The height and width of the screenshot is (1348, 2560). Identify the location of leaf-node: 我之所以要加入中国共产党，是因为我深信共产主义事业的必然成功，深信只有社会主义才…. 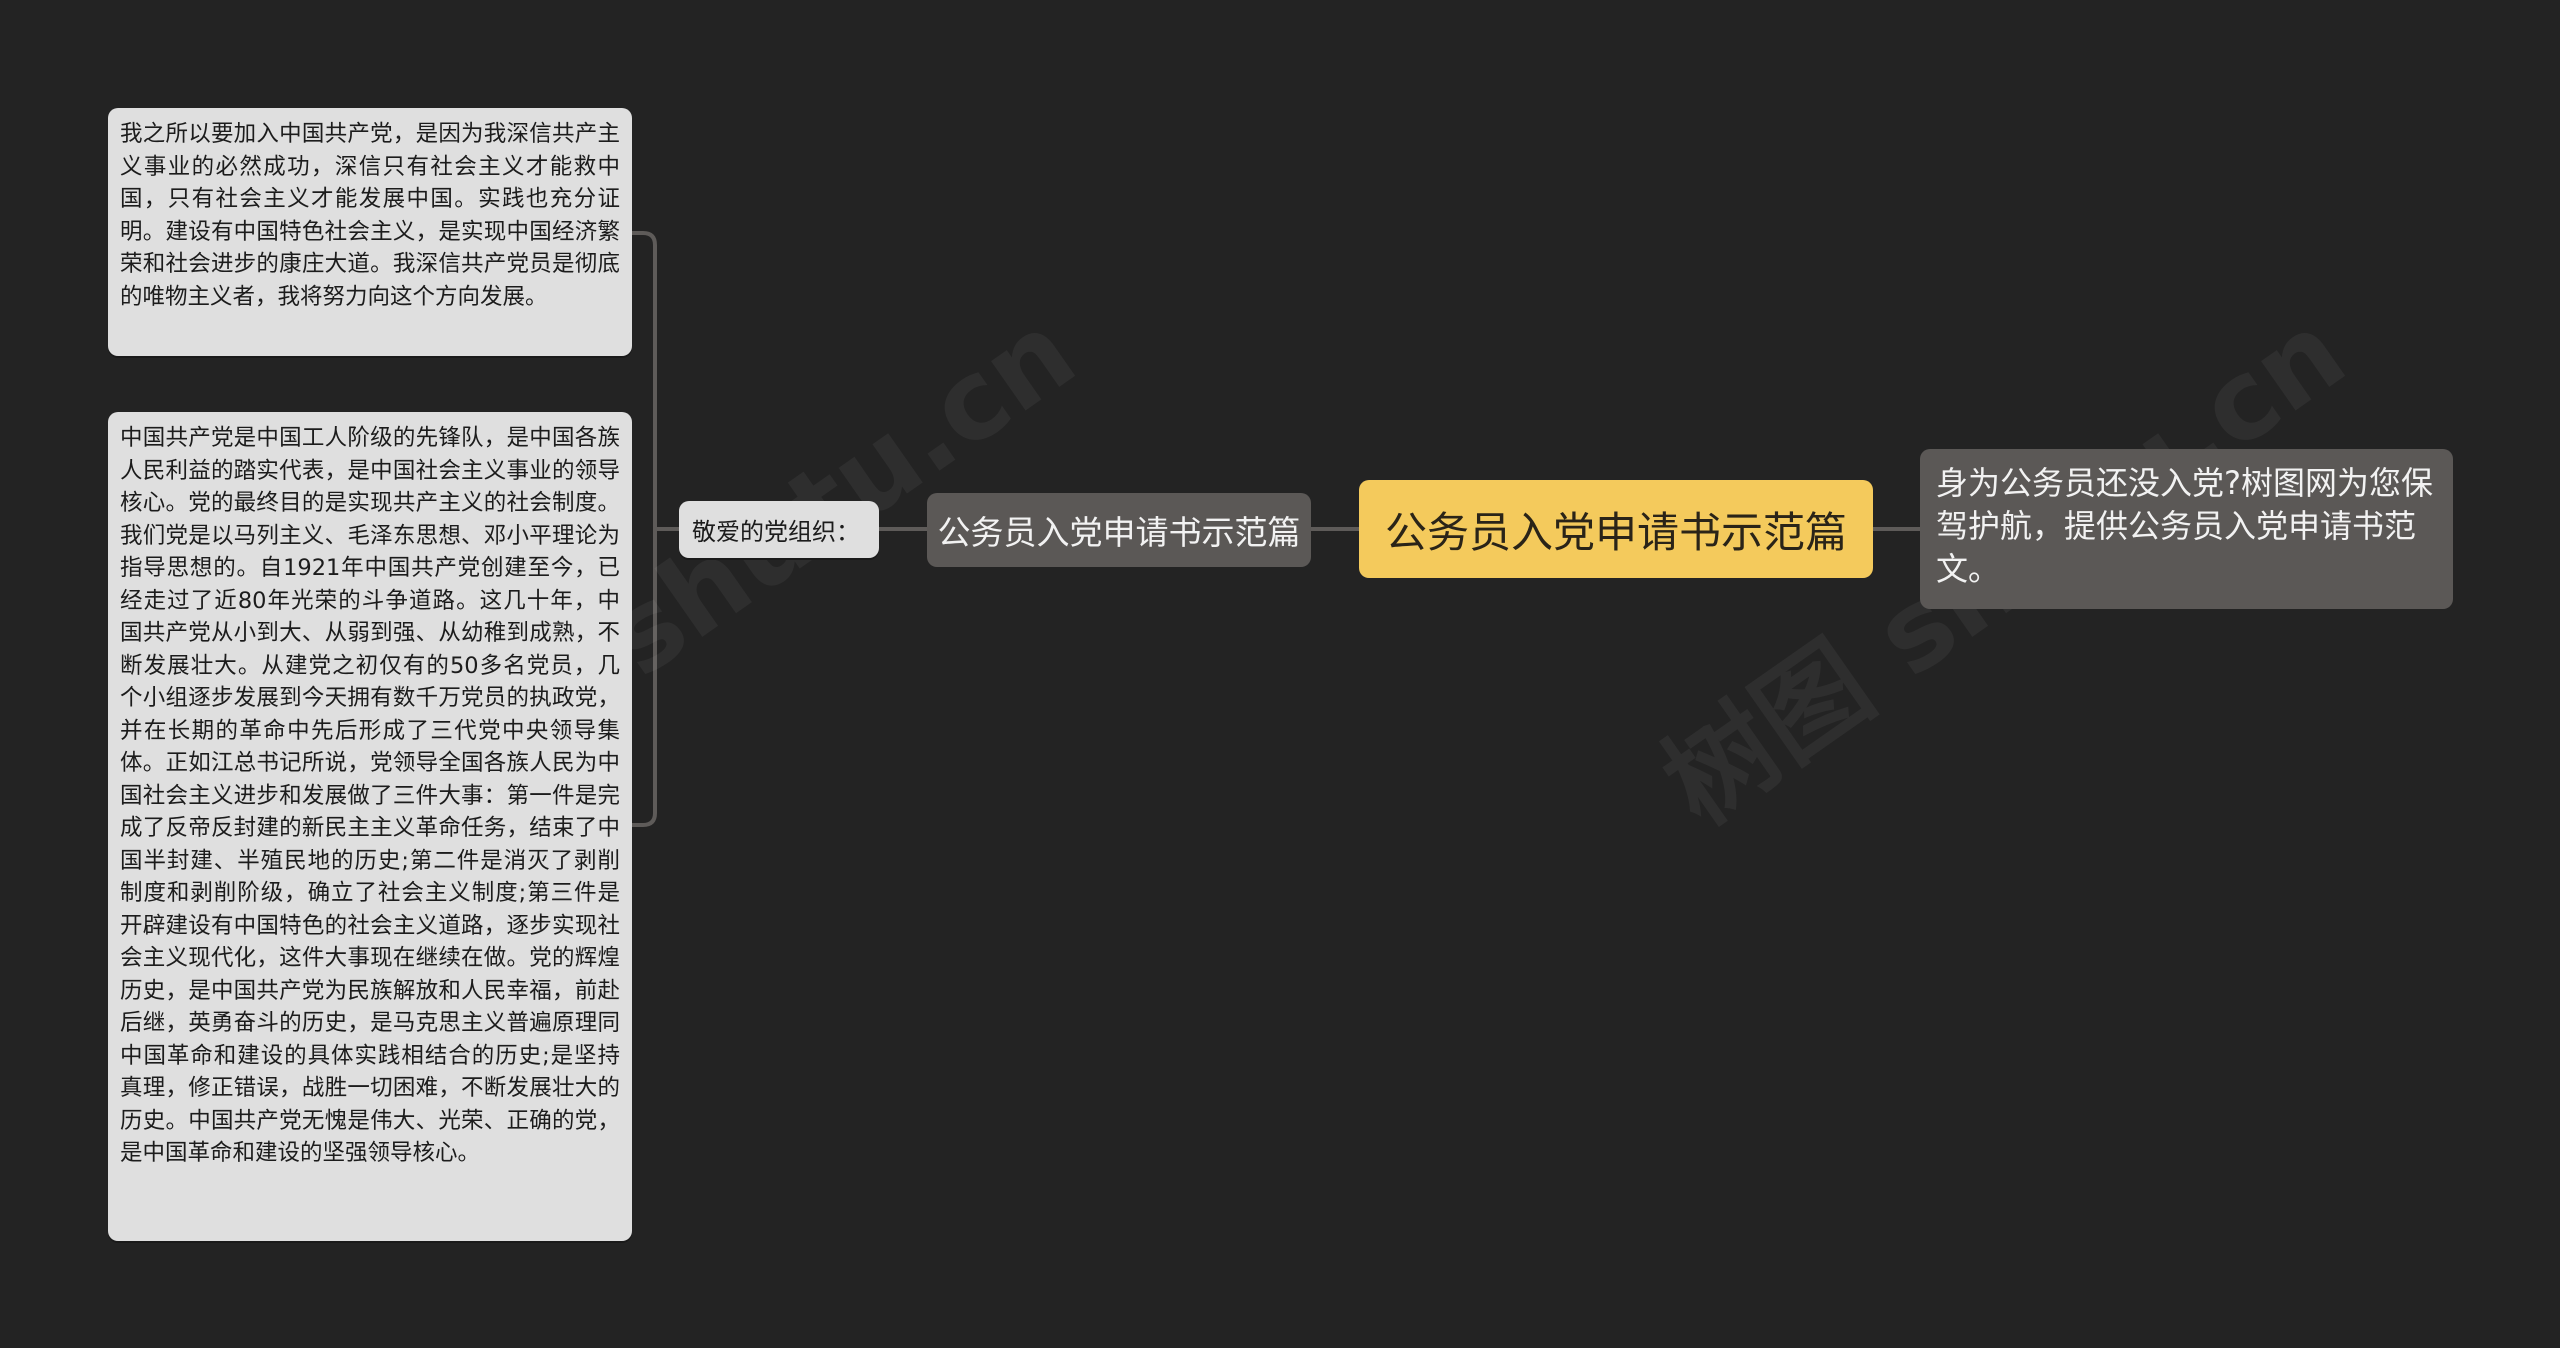
(370, 232).